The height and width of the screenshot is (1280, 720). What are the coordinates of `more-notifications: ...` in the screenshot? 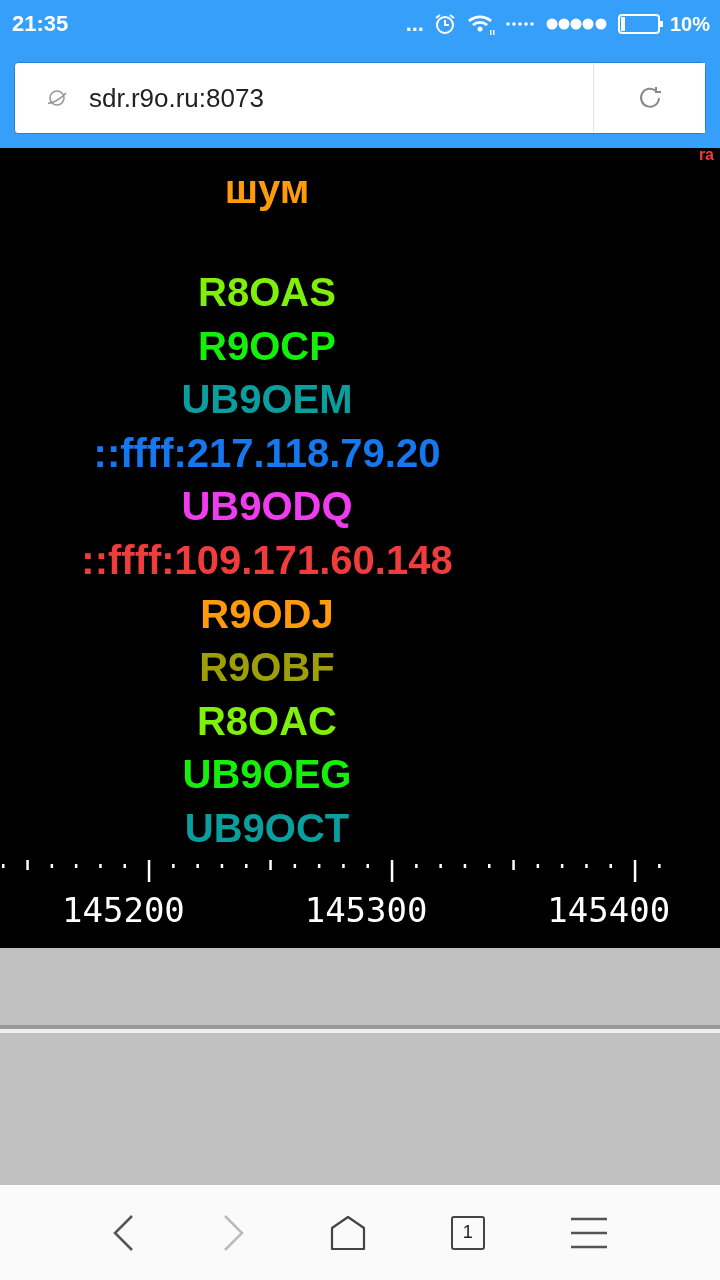 It's located at (414, 24).